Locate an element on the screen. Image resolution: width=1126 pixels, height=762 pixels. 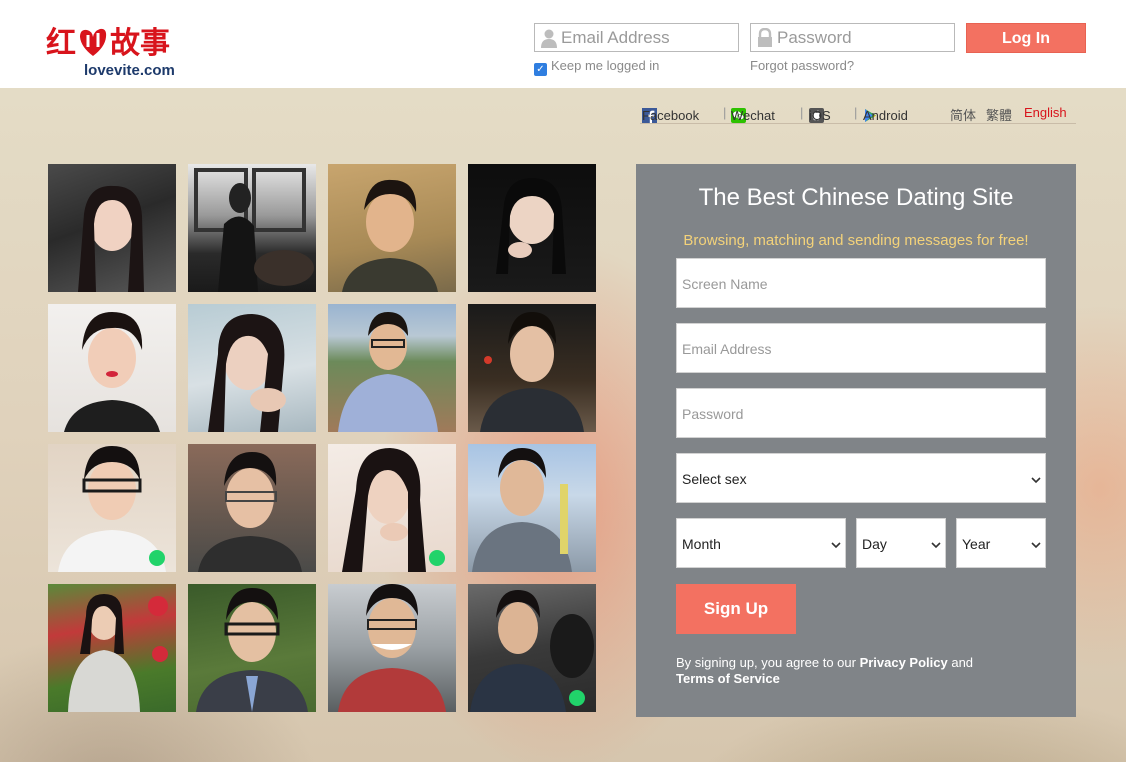
keep-logged-in-label: Keep me logged in is located at coordinates (605, 65).